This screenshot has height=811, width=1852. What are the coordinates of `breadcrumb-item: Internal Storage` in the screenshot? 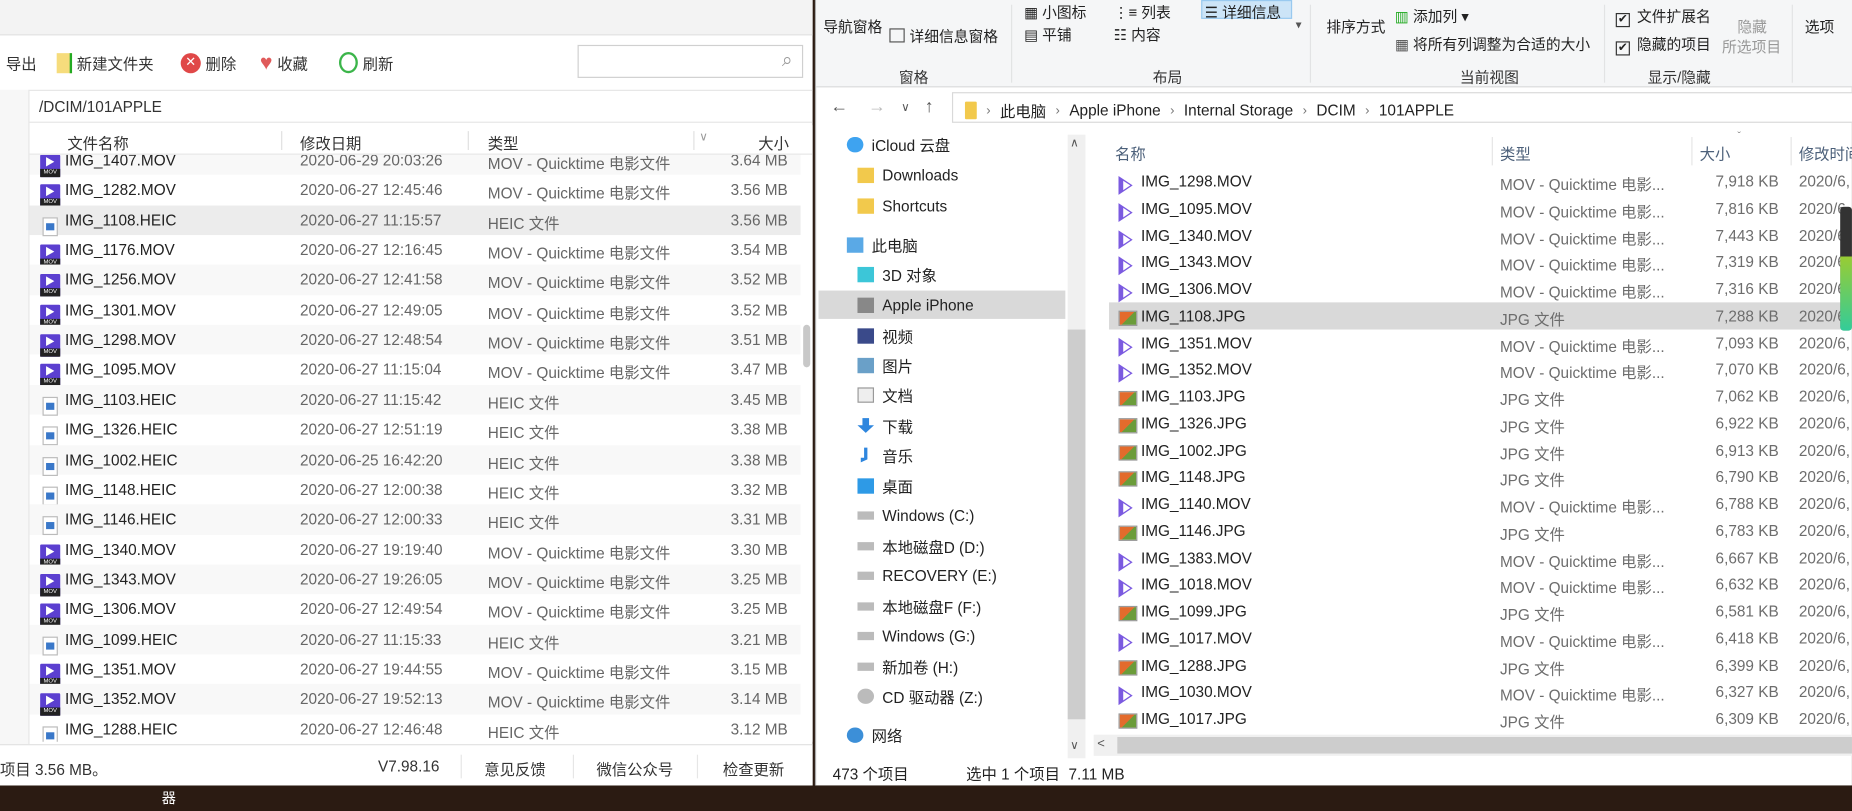 It's located at (1238, 111).